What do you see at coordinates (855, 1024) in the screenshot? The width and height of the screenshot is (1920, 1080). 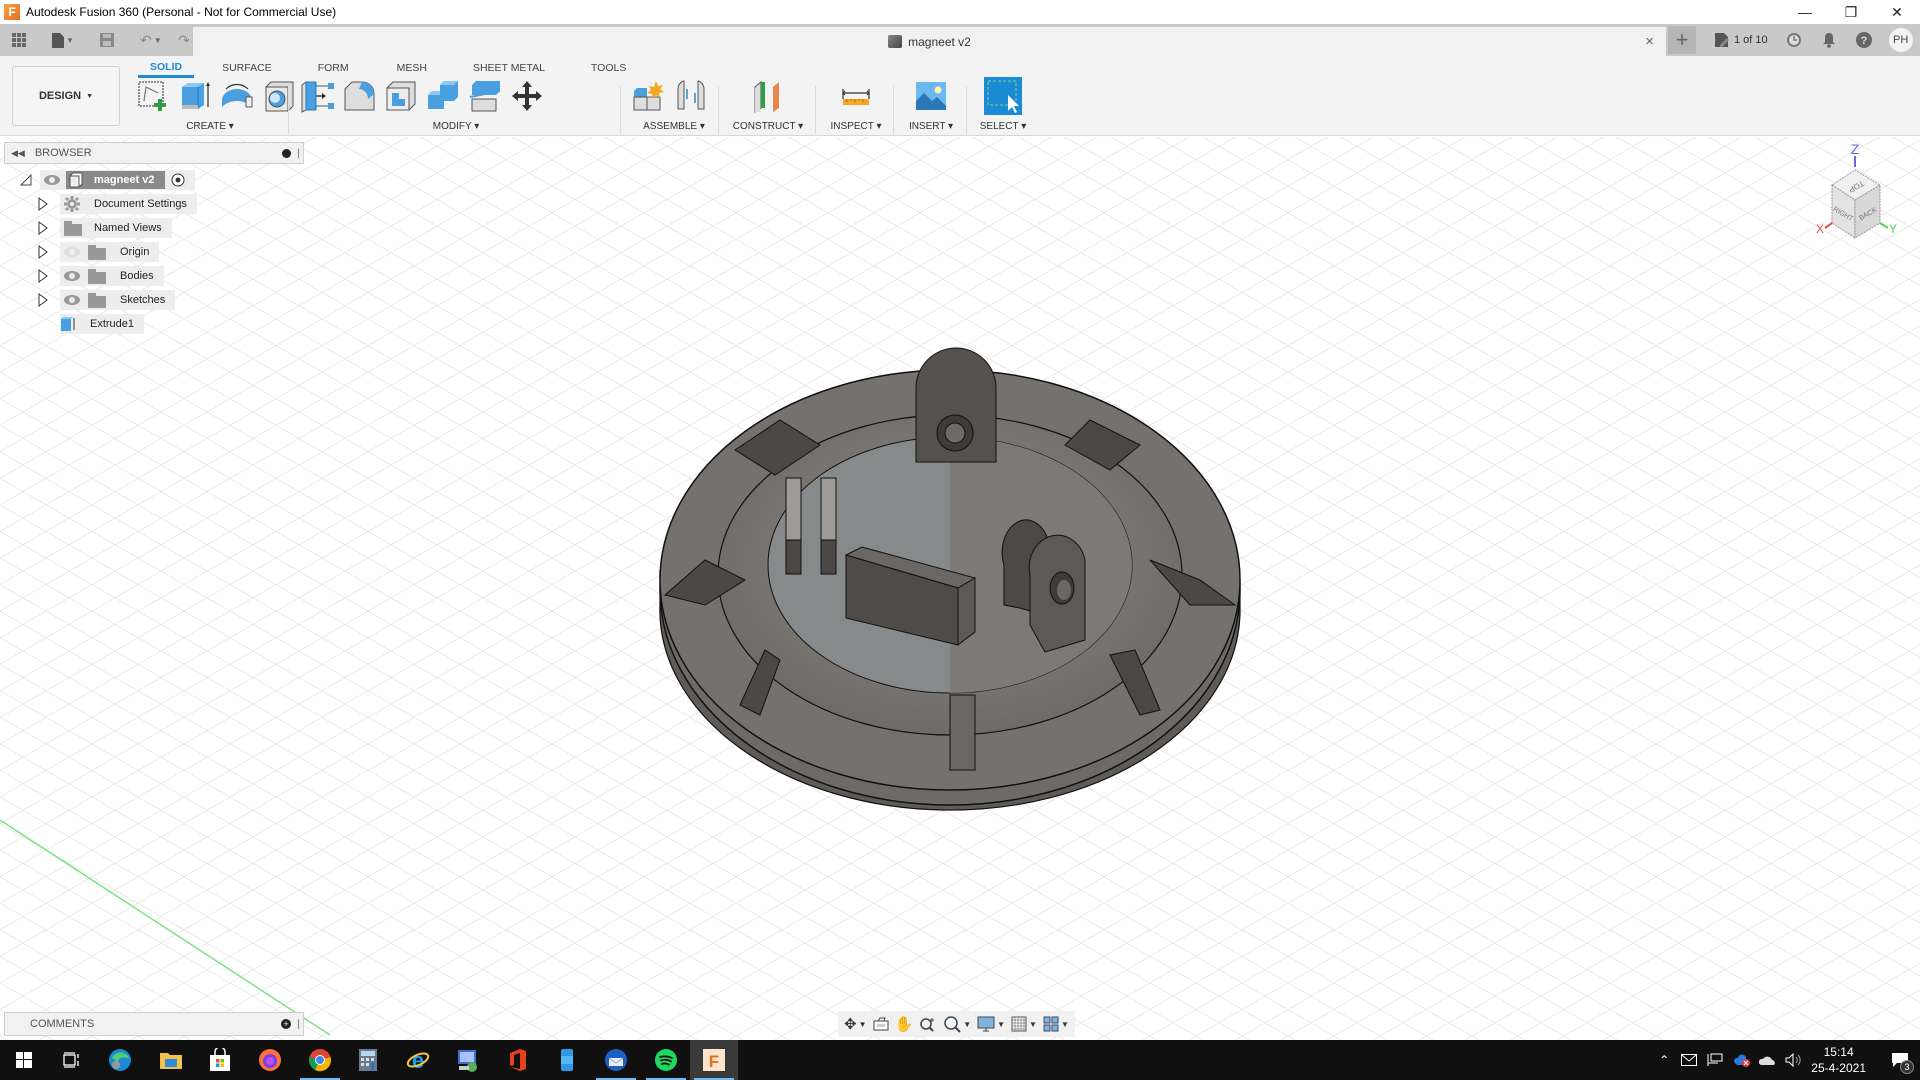 I see `orbit-button: ✥ ▼` at bounding box center [855, 1024].